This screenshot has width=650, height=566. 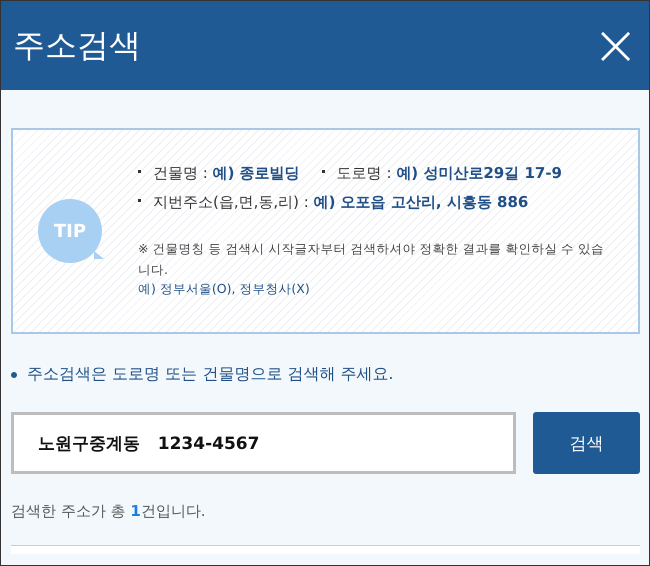 What do you see at coordinates (442, 173) in the screenshot?
I see `tip-example-line: 도로명 : 예) 성미산로29길 17-9` at bounding box center [442, 173].